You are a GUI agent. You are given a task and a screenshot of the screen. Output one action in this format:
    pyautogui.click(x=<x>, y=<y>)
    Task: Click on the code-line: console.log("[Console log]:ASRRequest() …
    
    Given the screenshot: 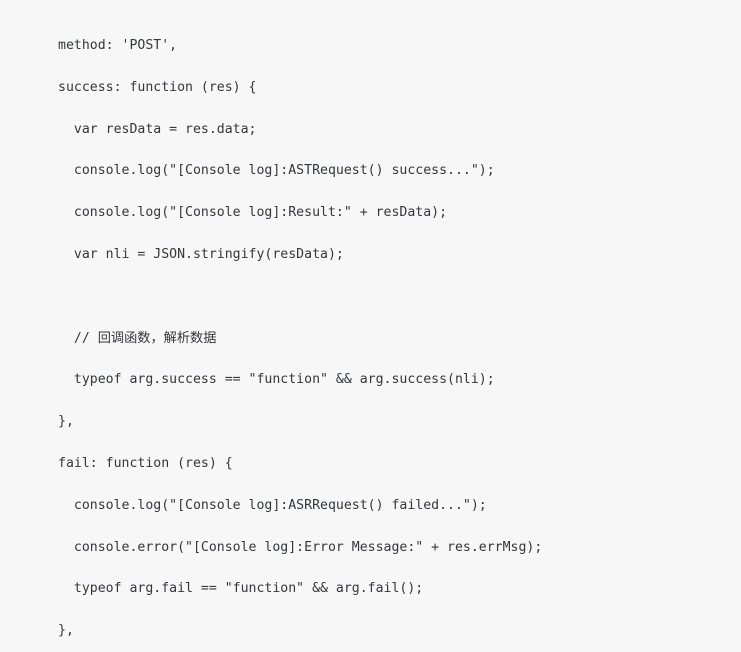 What is the action you would take?
    pyautogui.click(x=272, y=505)
    